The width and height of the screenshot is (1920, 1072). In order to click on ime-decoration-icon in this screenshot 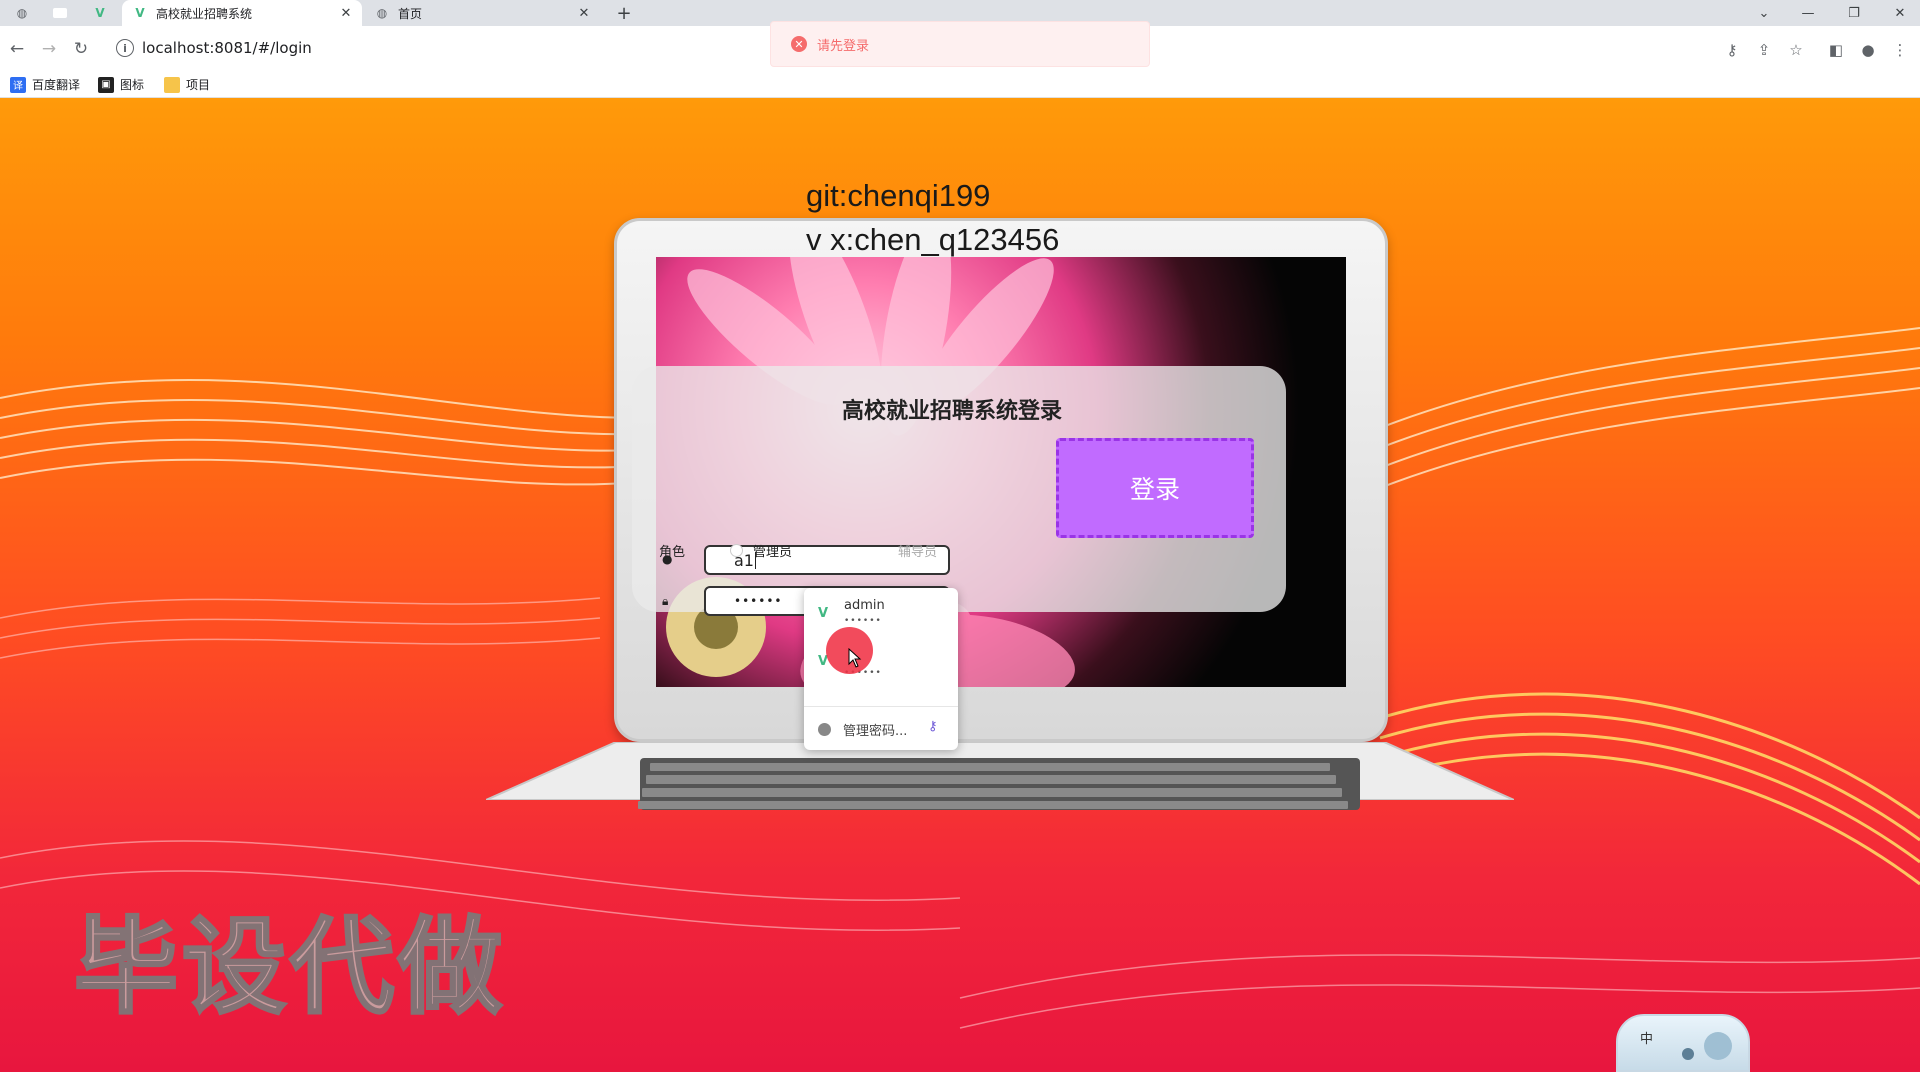, I will do `click(1707, 1046)`.